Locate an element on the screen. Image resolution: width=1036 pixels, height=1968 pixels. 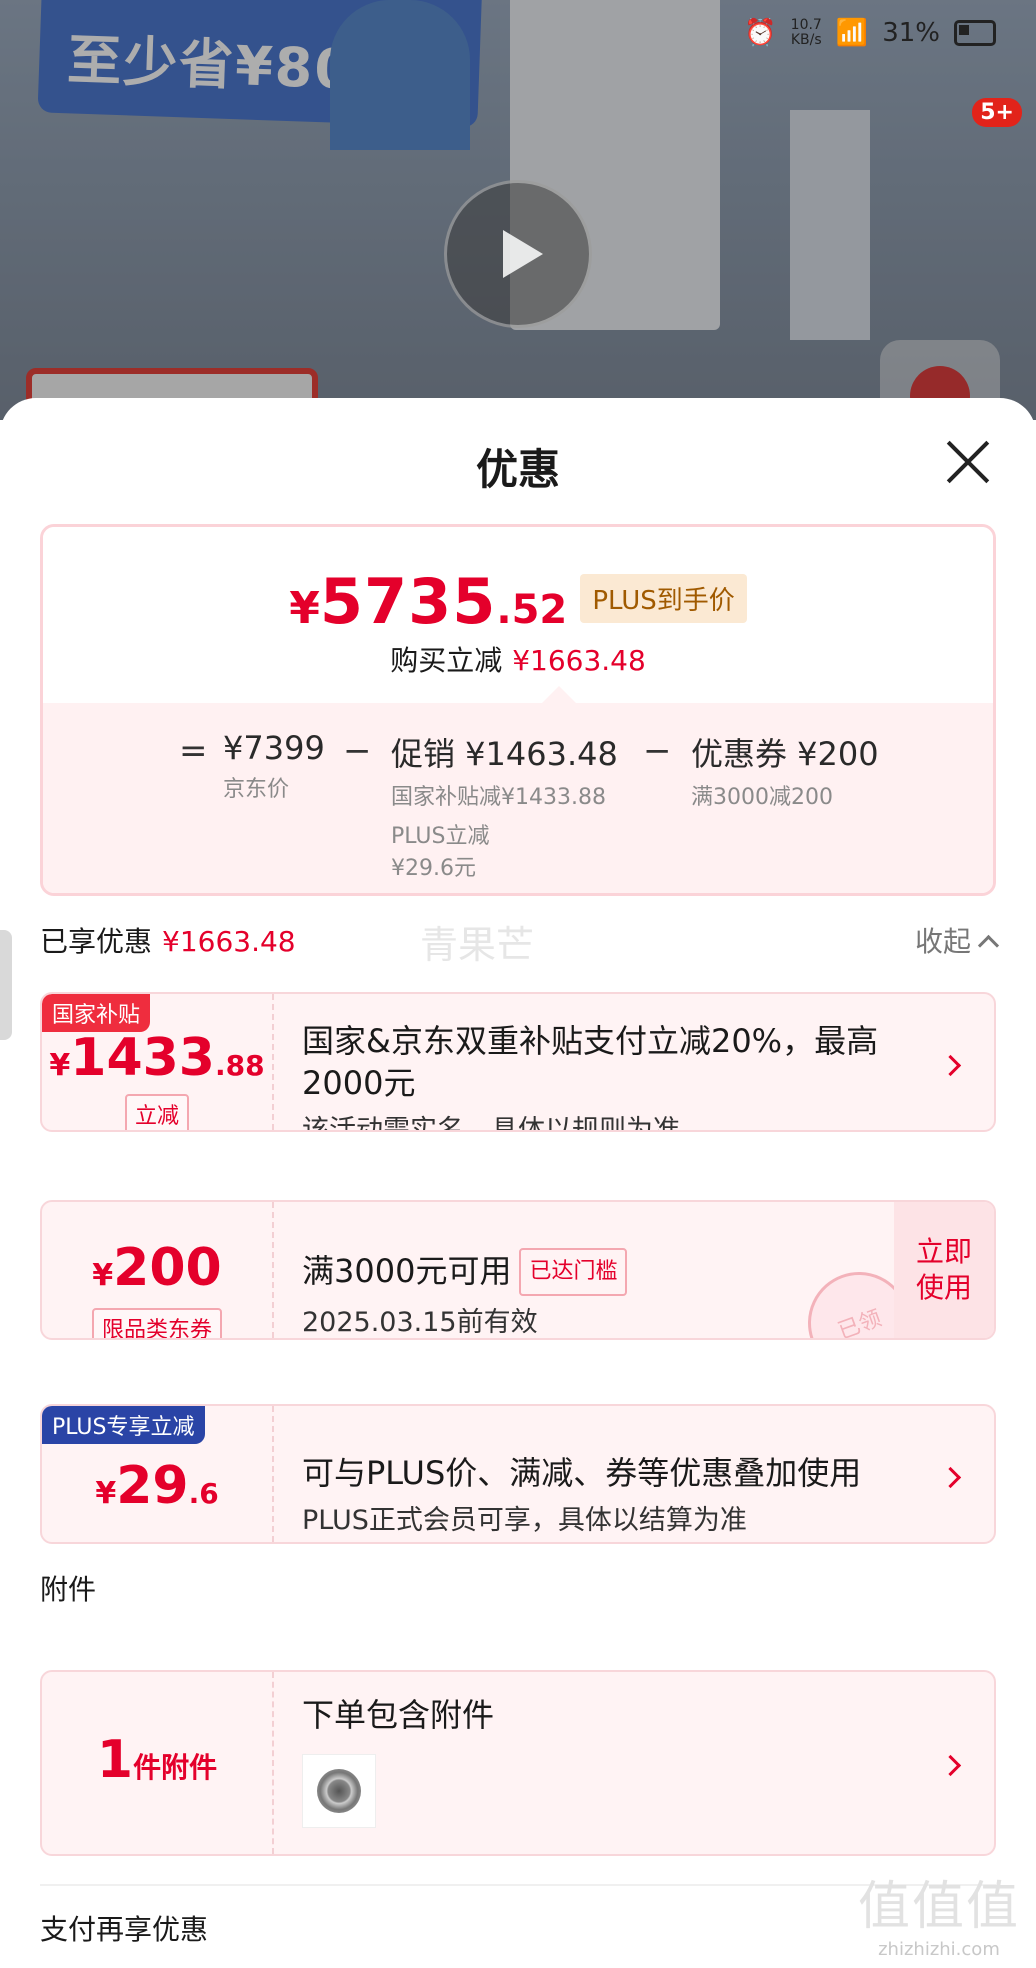
coupon-amount: ¥1433.88 is located at coordinates (157, 1058).